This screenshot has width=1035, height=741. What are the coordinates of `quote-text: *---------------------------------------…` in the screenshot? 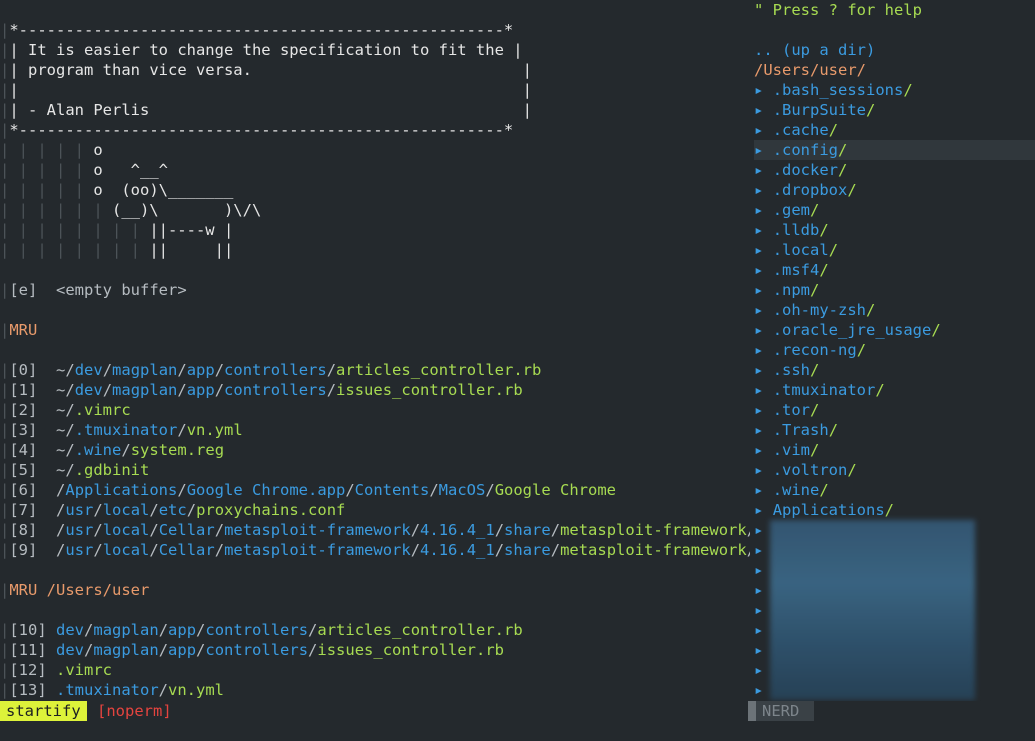 It's located at (261, 30).